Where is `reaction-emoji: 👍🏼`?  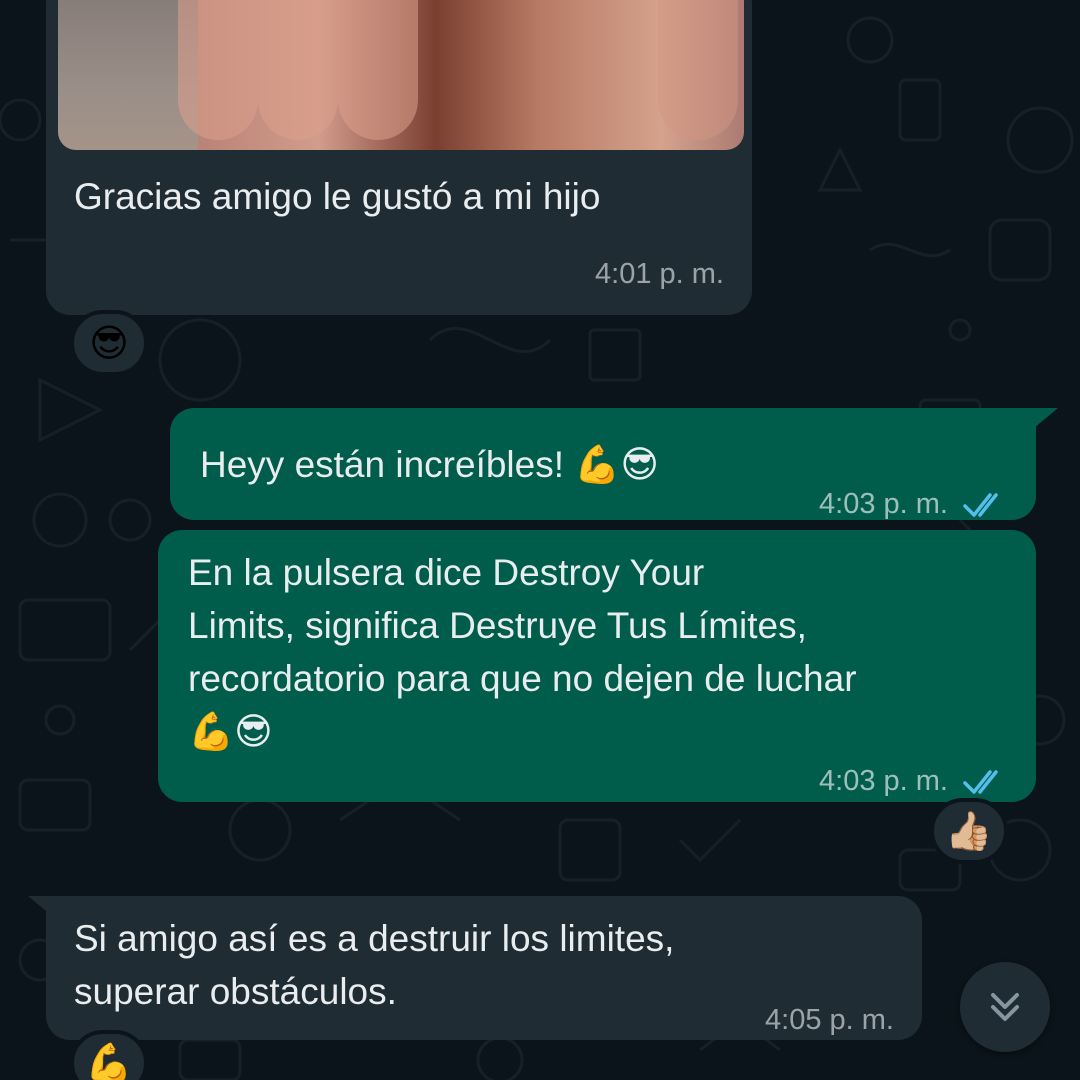 reaction-emoji: 👍🏼 is located at coordinates (969, 830).